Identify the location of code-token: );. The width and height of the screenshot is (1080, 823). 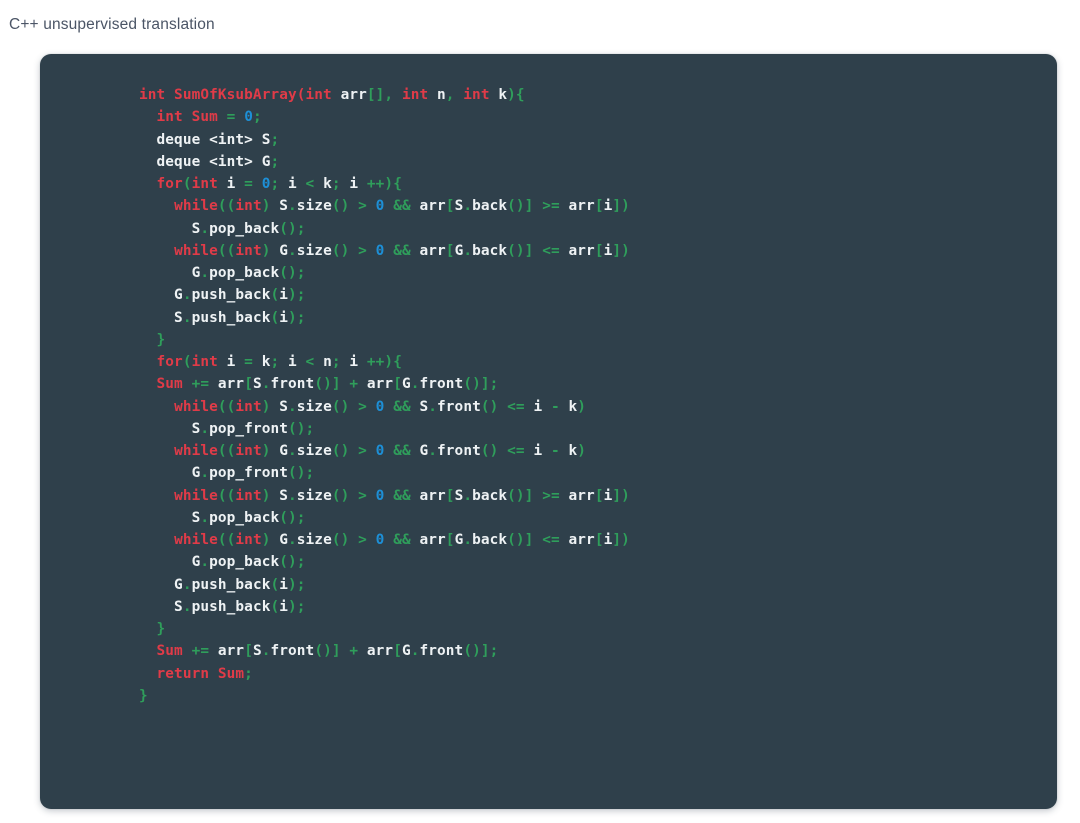
(297, 317).